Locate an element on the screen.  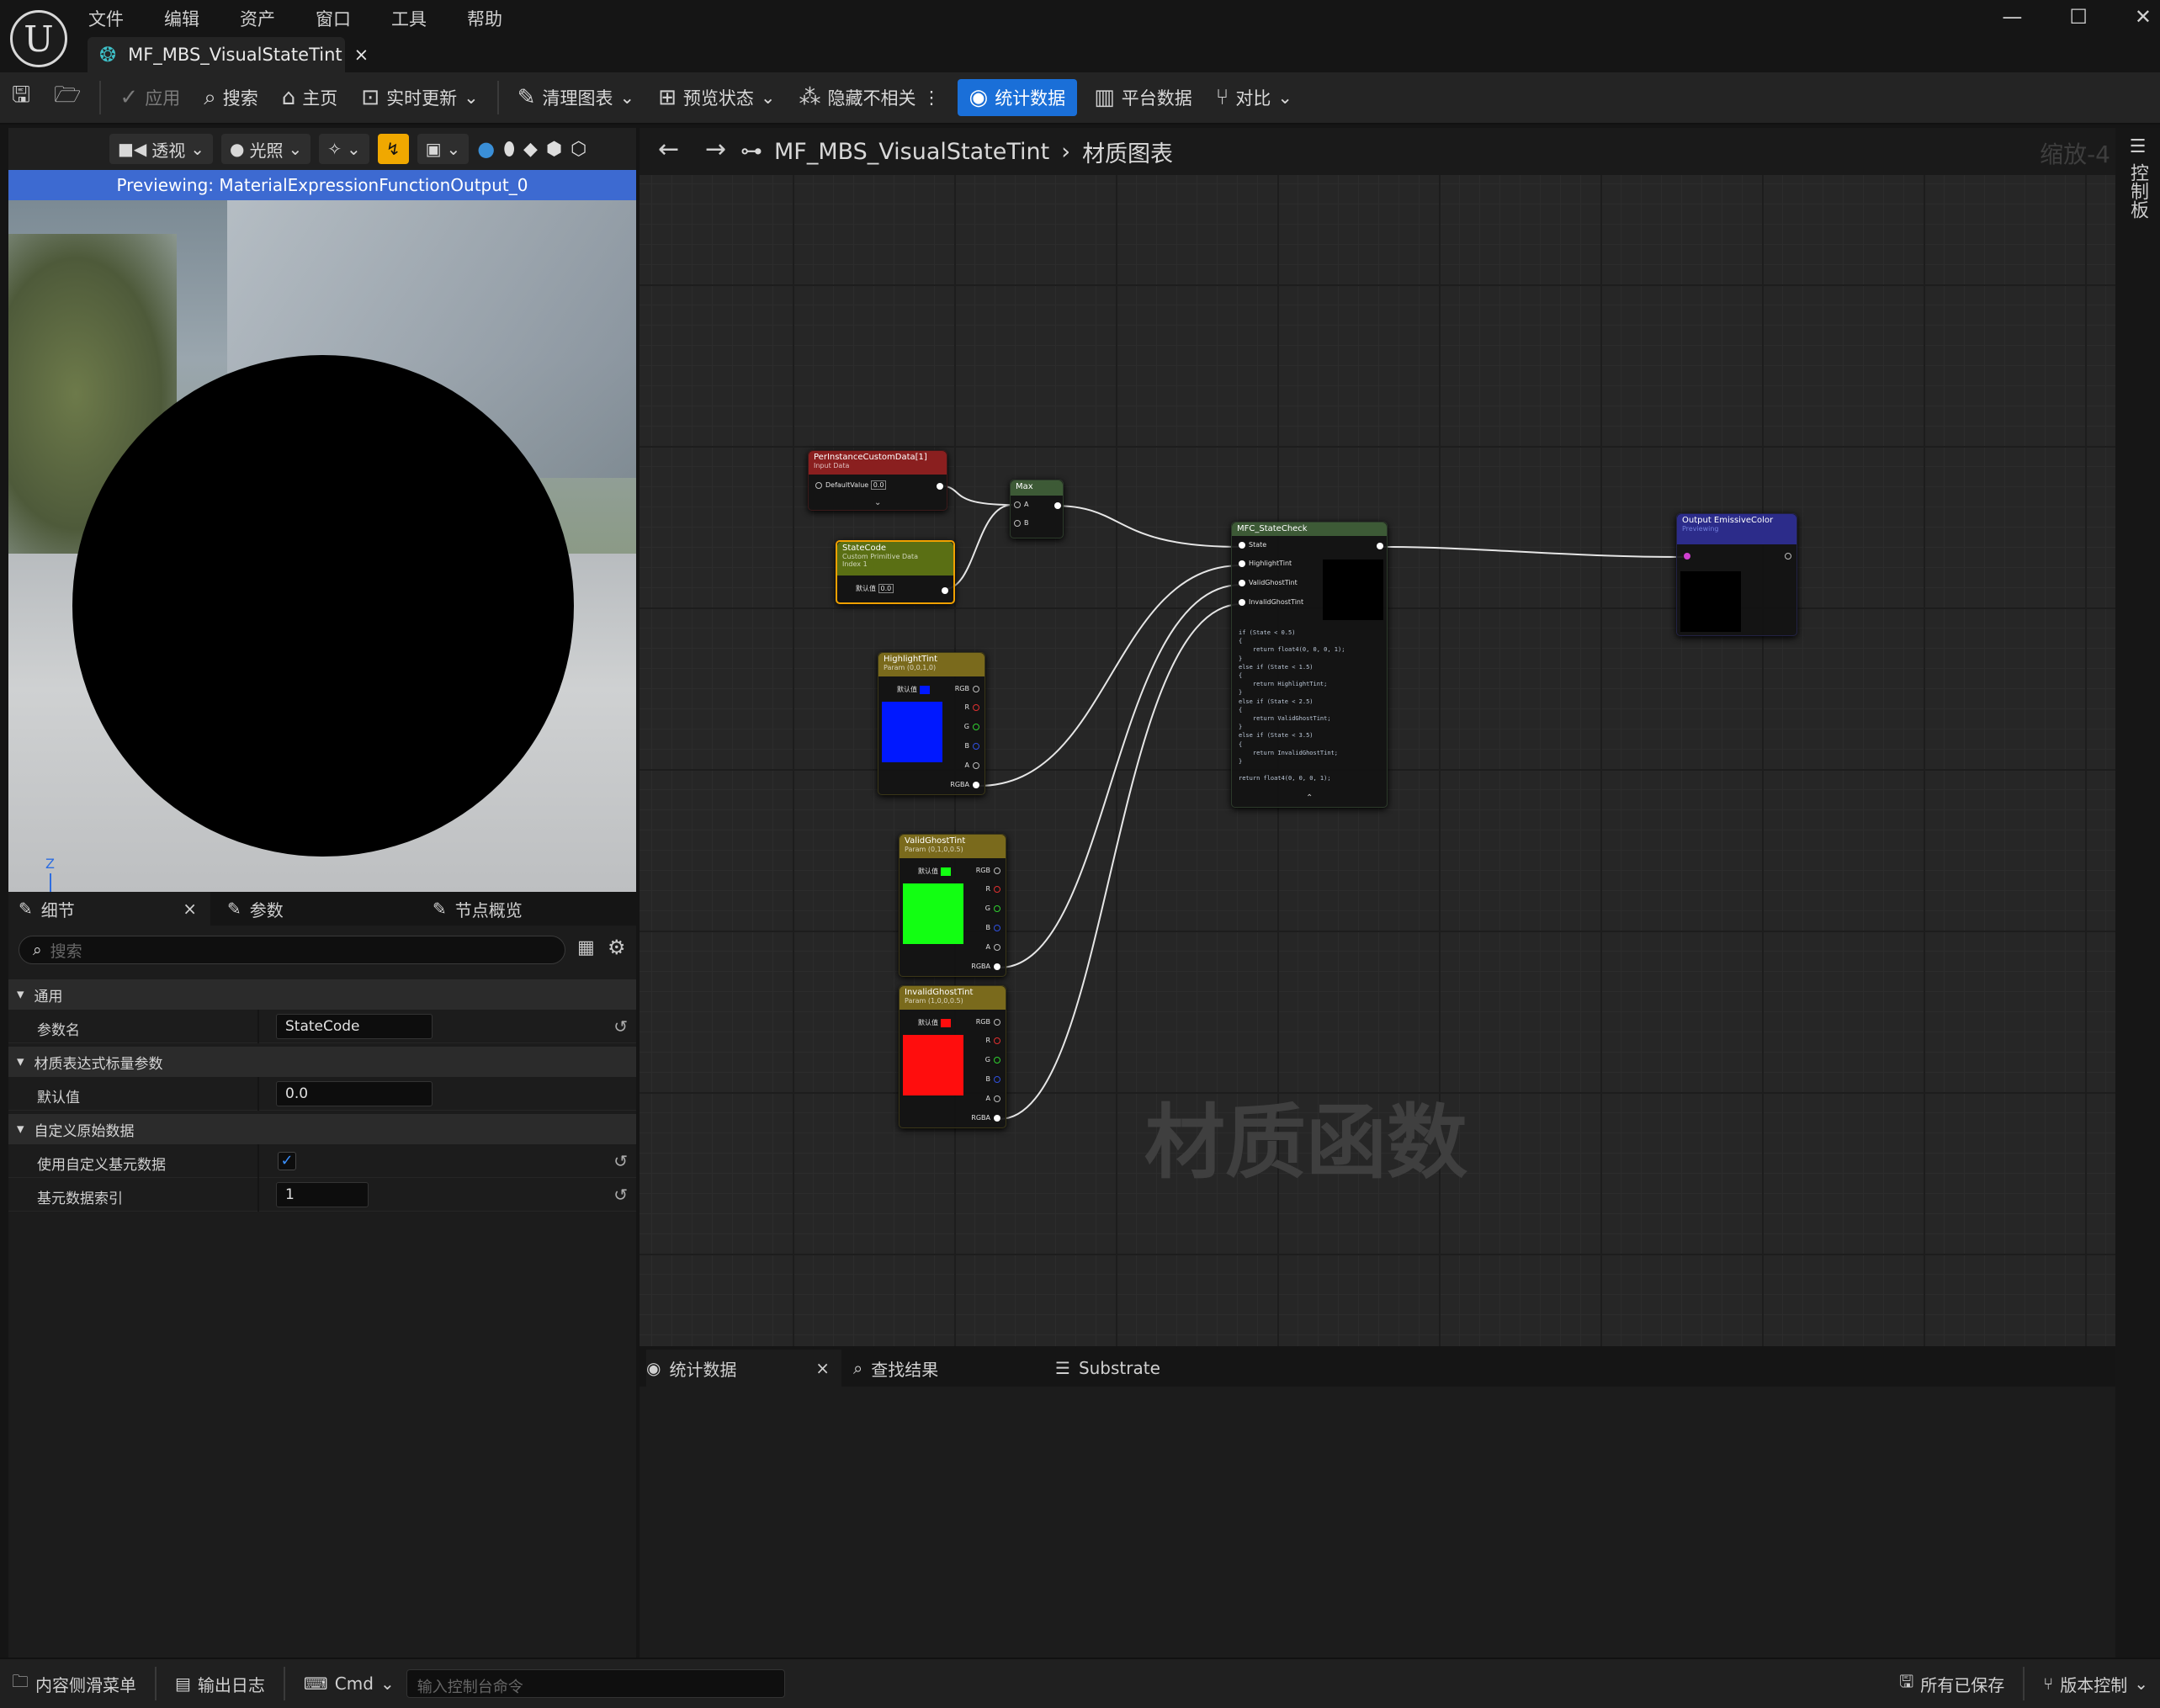
collapse-chevron-icon: ⌃ is located at coordinates (1309, 798).